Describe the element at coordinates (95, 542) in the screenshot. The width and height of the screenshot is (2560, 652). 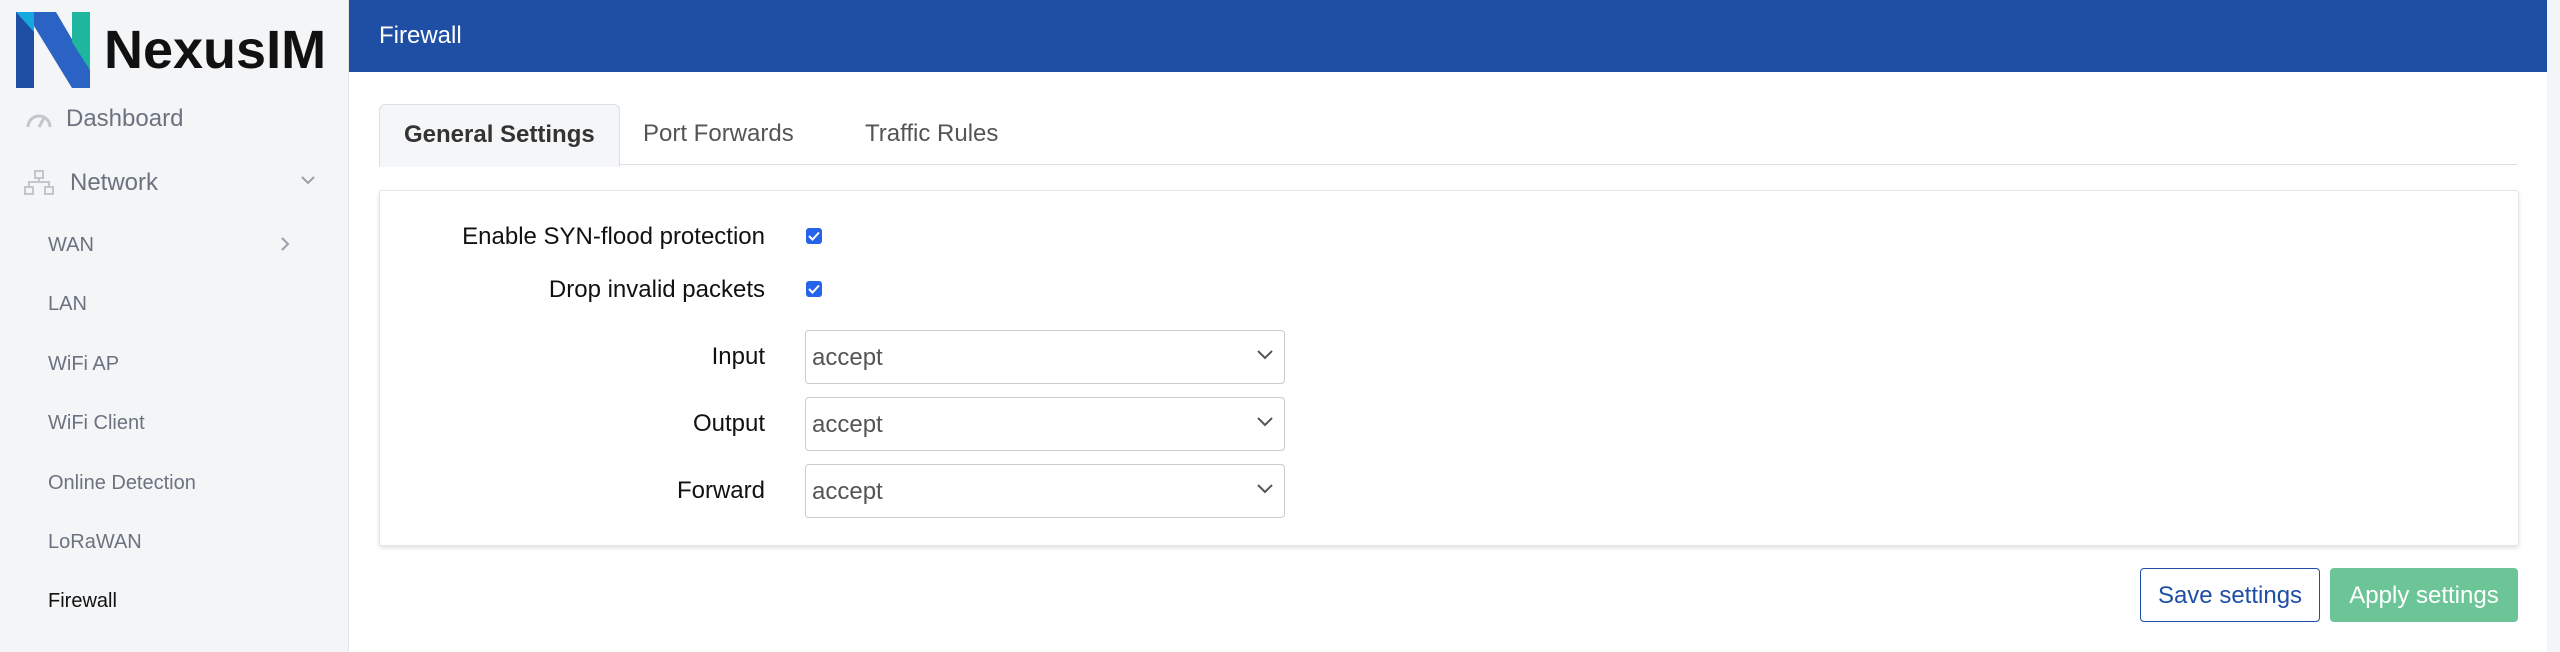
I see `sidebar-item-lorawan: LoRaWAN` at that location.